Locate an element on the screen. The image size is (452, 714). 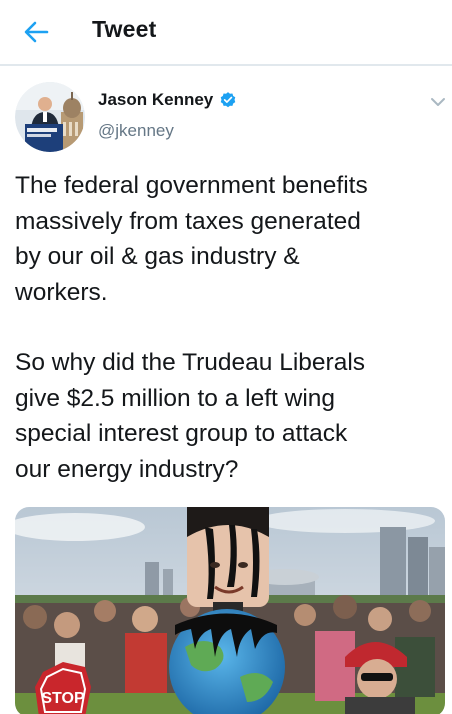
avatar-photo is located at coordinates (50, 117).